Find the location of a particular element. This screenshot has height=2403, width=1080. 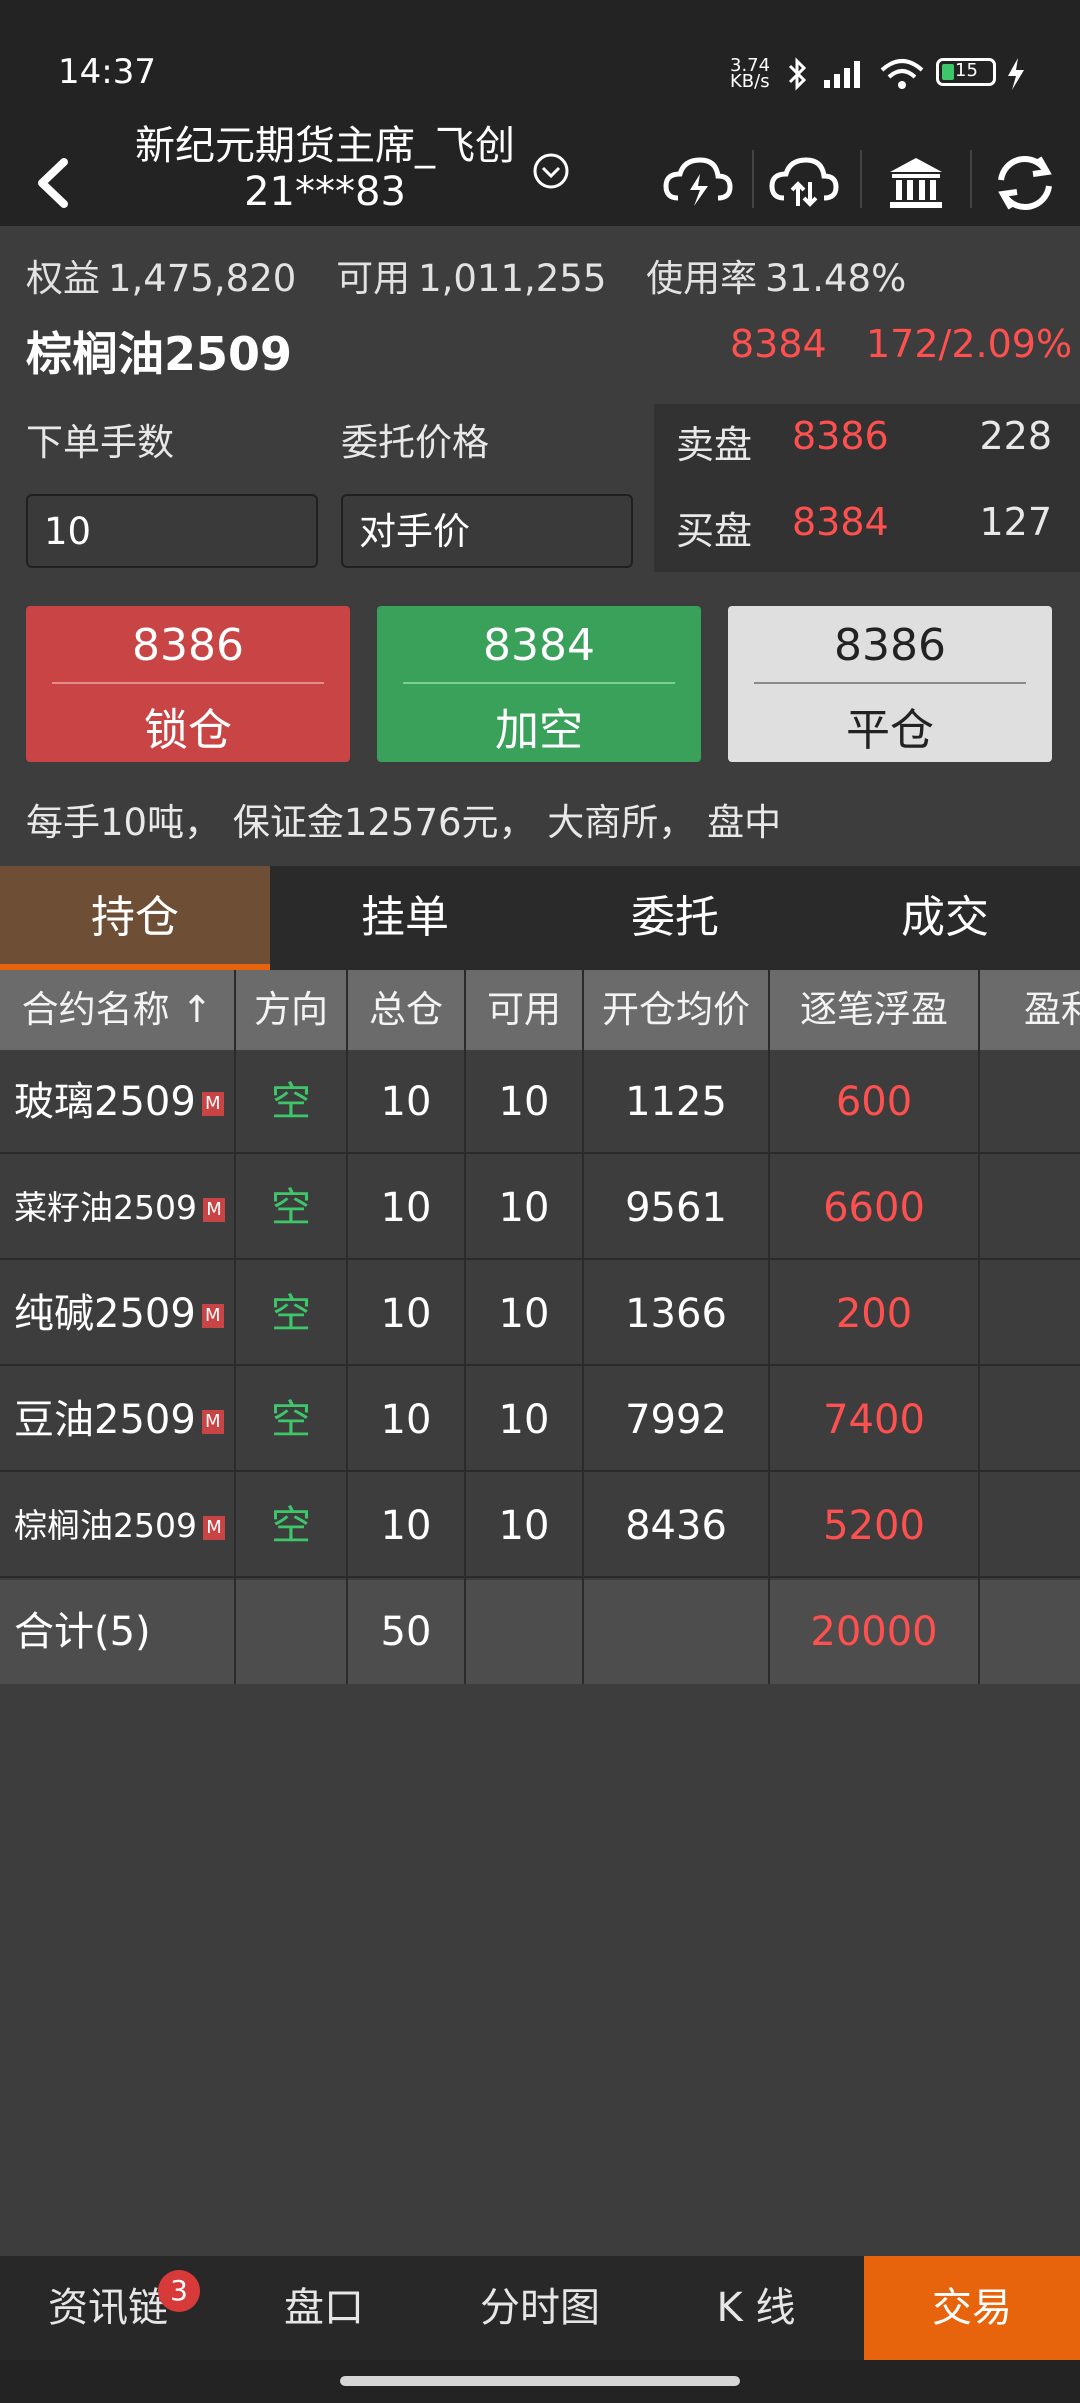

bid-row: 买盘 8384 127 is located at coordinates (864, 530).